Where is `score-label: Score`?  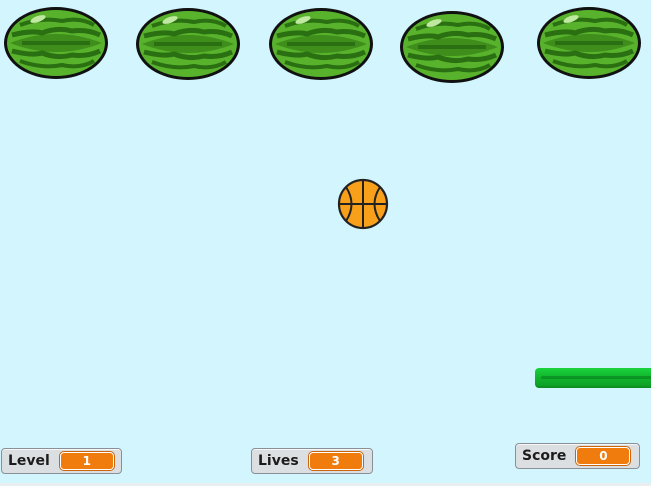 score-label: Score is located at coordinates (544, 456).